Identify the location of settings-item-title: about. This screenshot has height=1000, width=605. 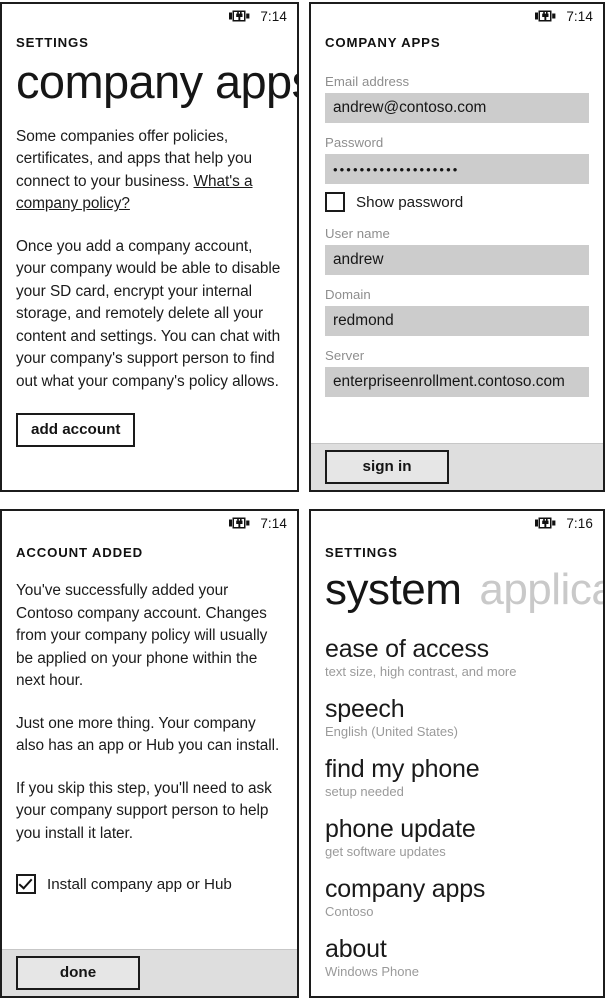
(356, 949).